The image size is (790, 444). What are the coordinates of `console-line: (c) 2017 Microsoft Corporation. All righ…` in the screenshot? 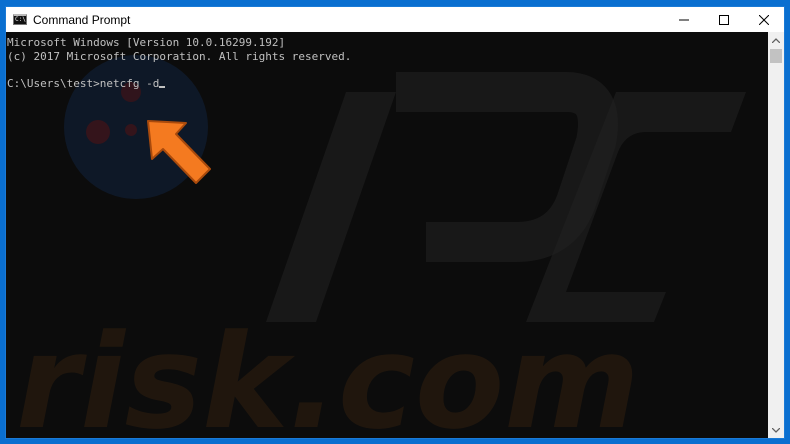 It's located at (179, 56).